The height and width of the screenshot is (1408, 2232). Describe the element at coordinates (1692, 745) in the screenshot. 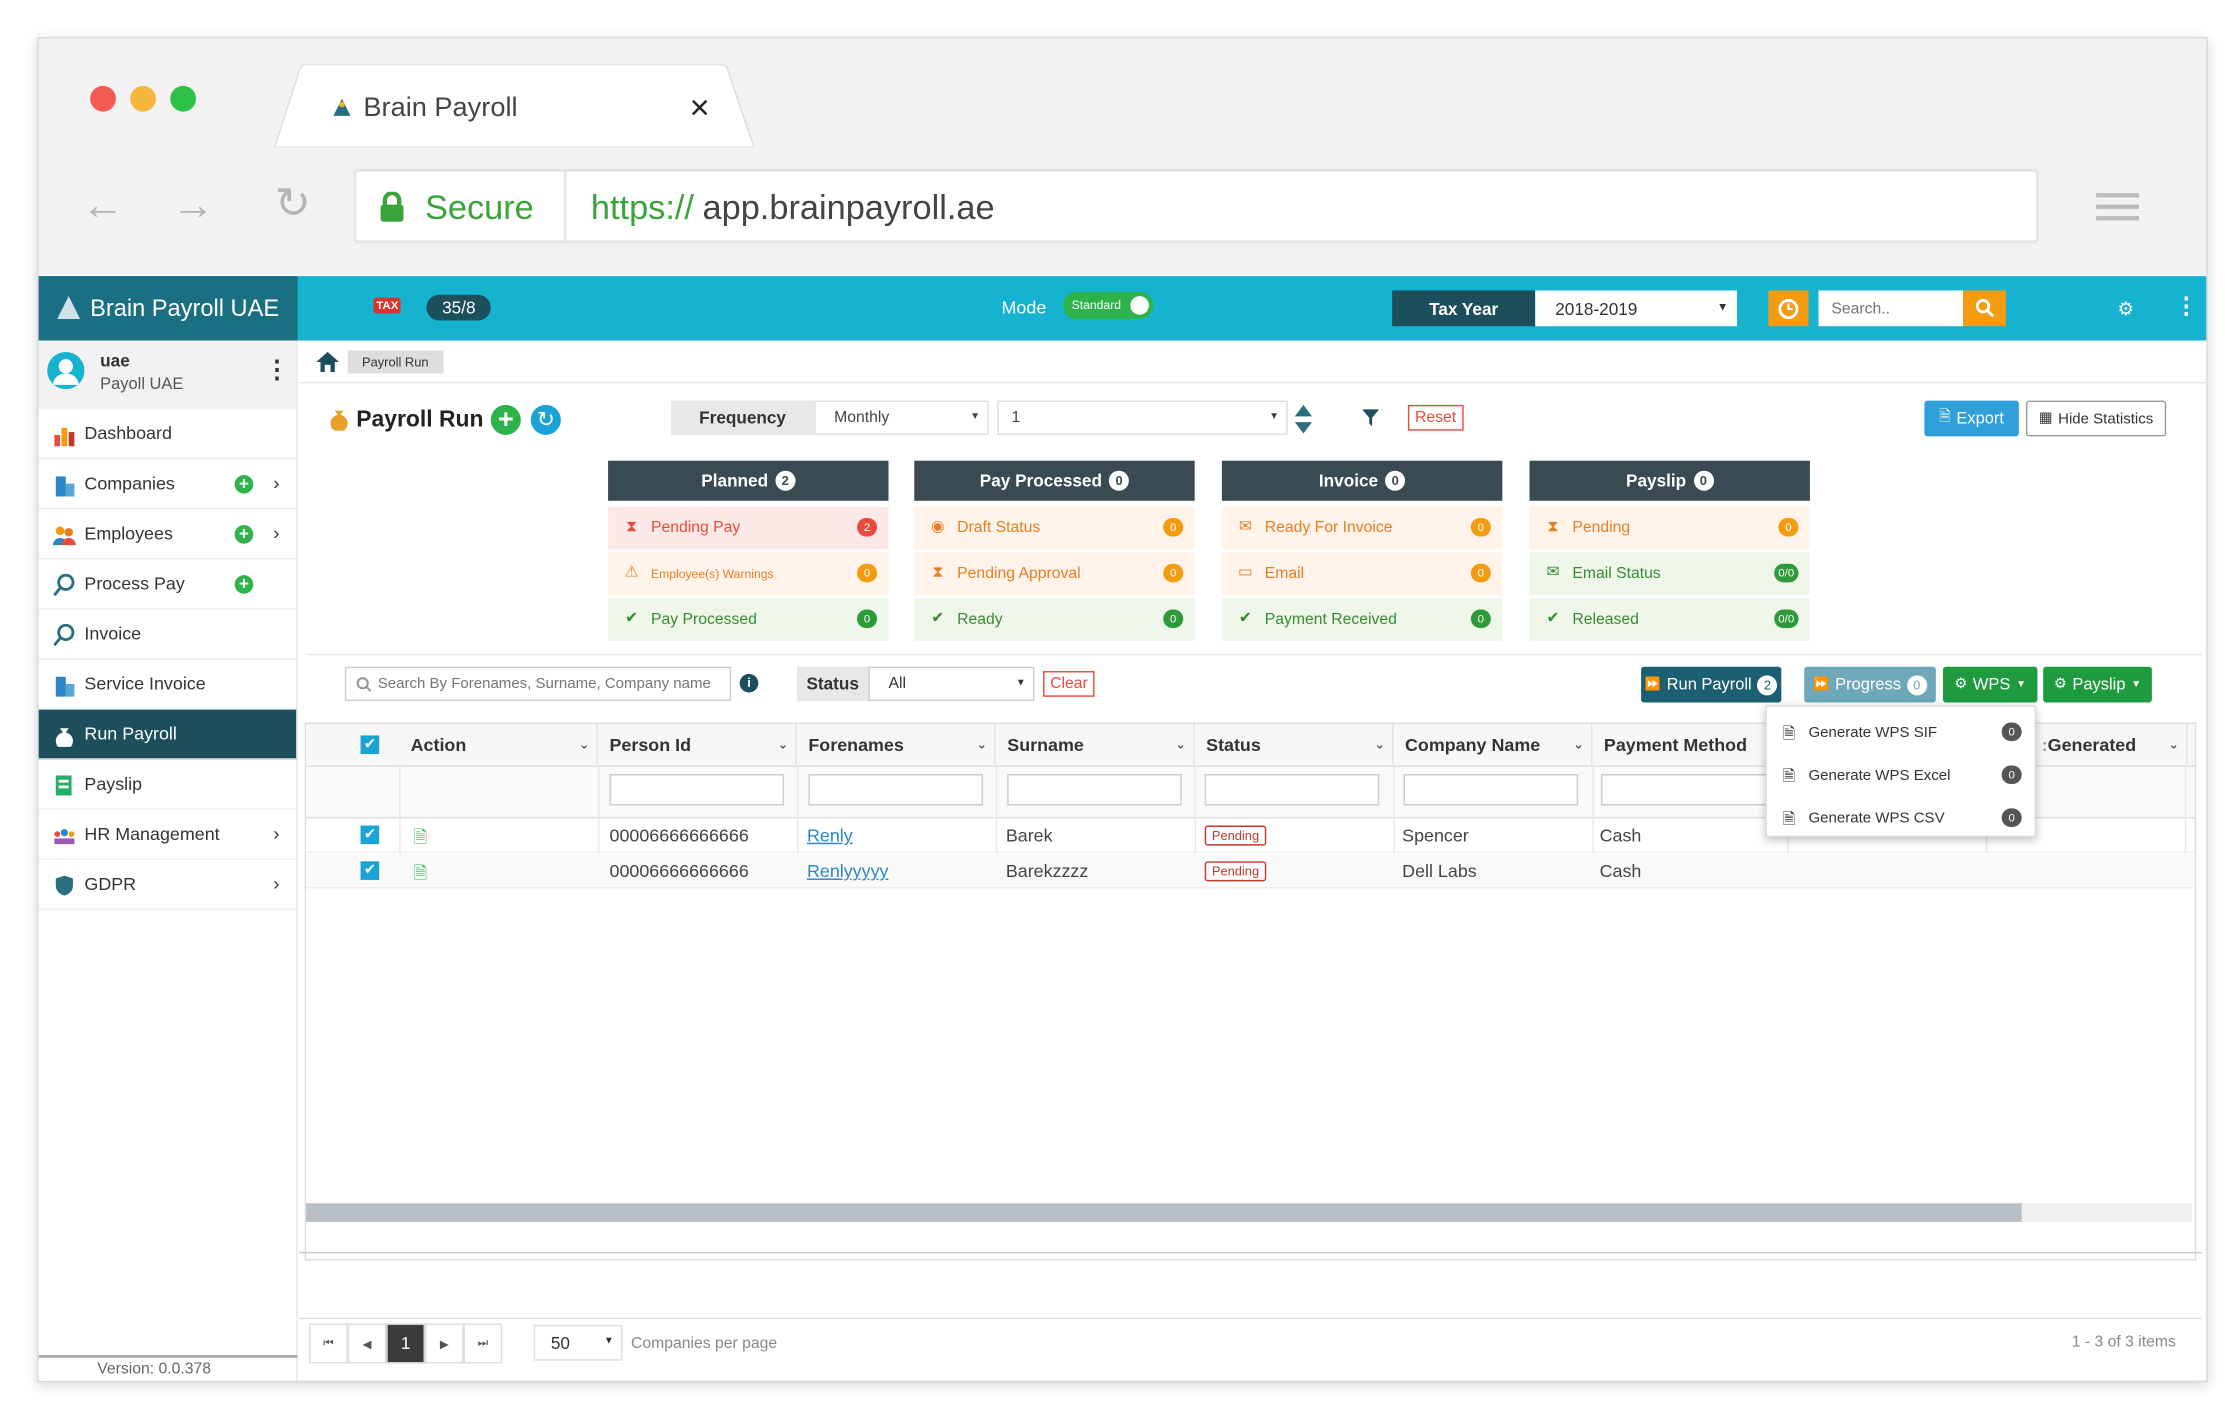

I see `column-header-payment-method: Payment Method` at that location.